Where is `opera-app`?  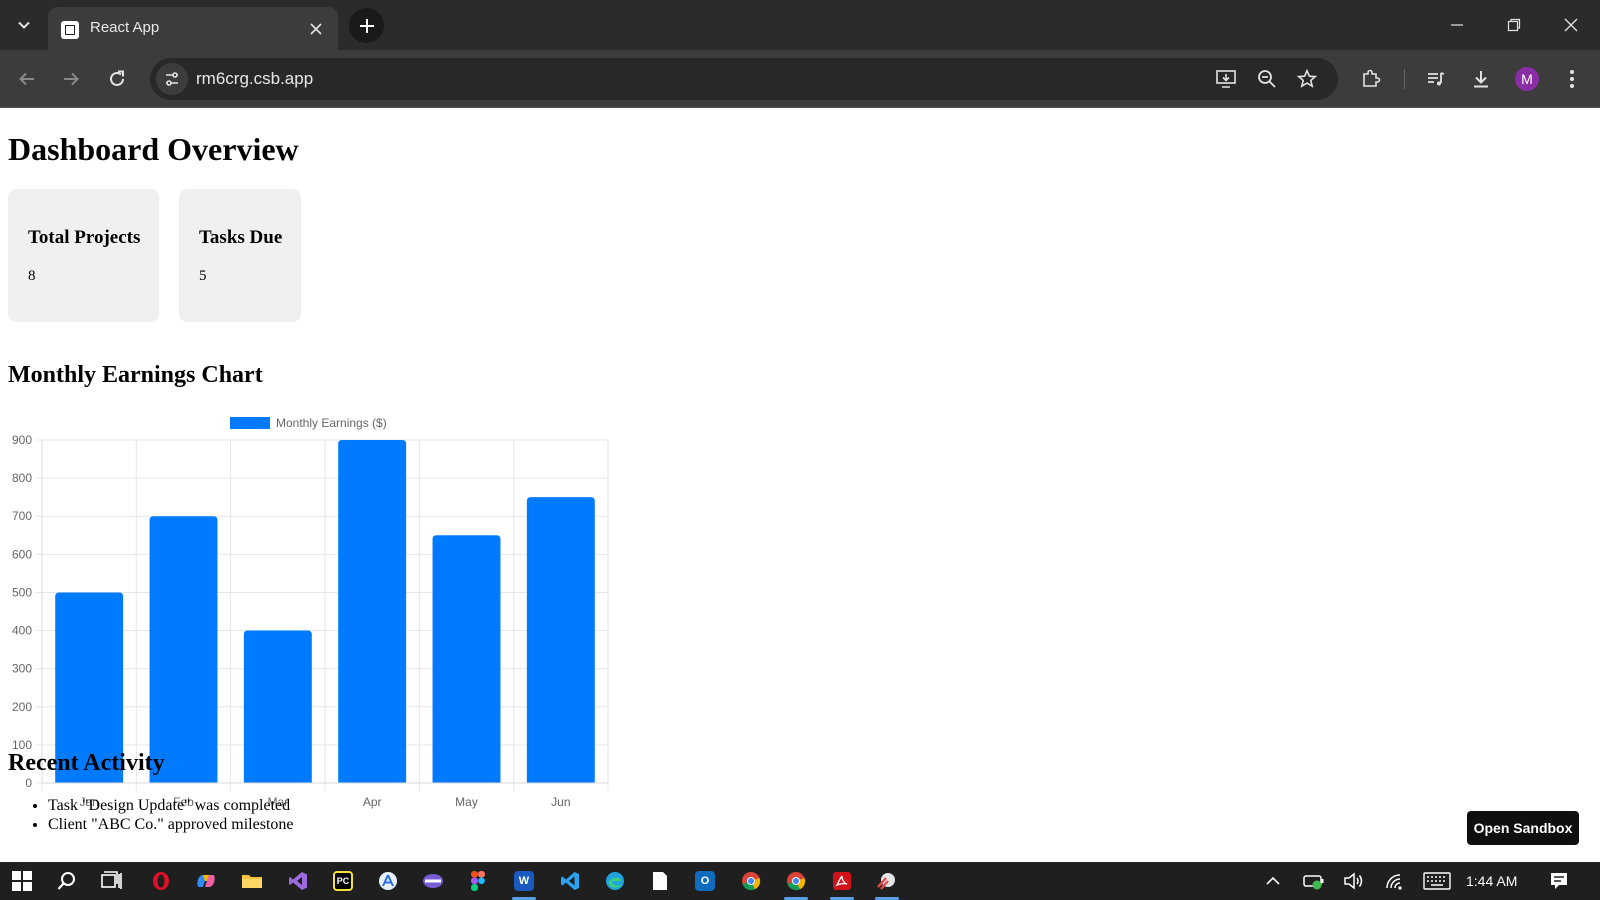 opera-app is located at coordinates (161, 881).